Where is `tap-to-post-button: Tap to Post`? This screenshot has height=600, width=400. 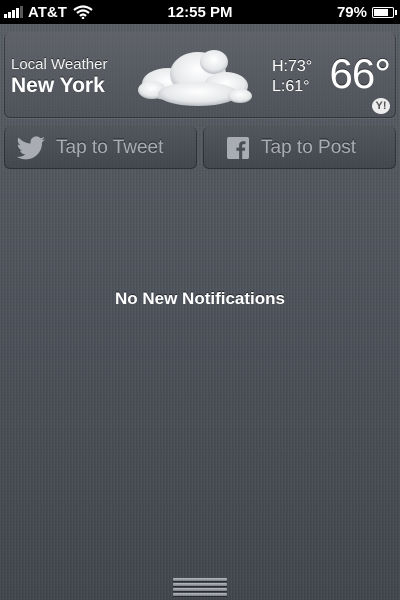
tap-to-post-button: Tap to Post is located at coordinates (299, 147).